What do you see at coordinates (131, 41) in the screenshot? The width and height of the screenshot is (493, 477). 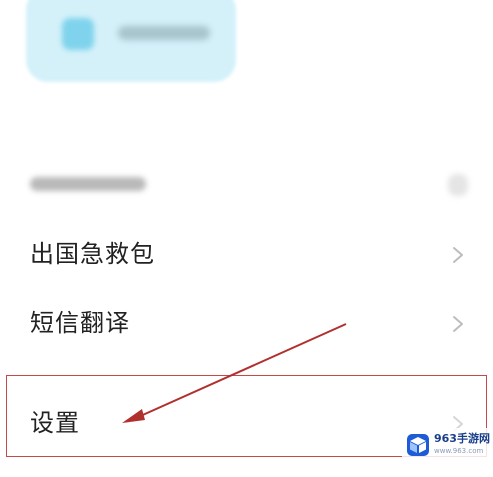 I see `blurred-profile-card` at bounding box center [131, 41].